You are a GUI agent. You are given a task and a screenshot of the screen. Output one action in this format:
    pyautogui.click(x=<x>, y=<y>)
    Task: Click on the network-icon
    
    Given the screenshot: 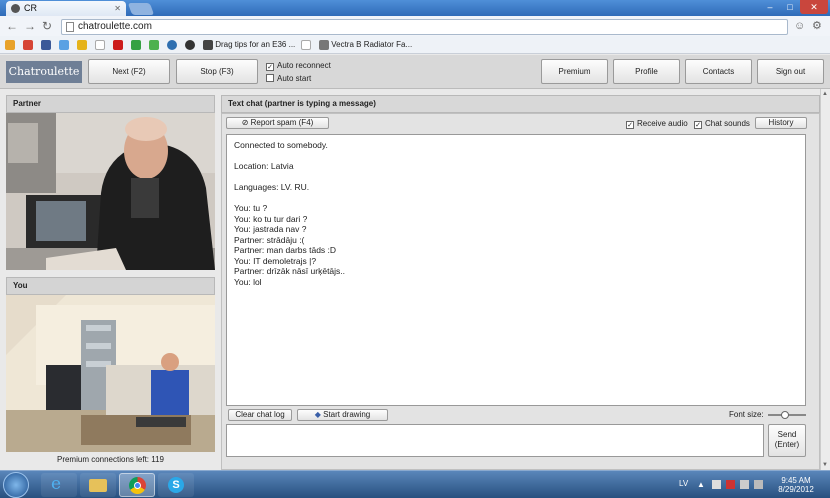 What is the action you would take?
    pyautogui.click(x=744, y=484)
    